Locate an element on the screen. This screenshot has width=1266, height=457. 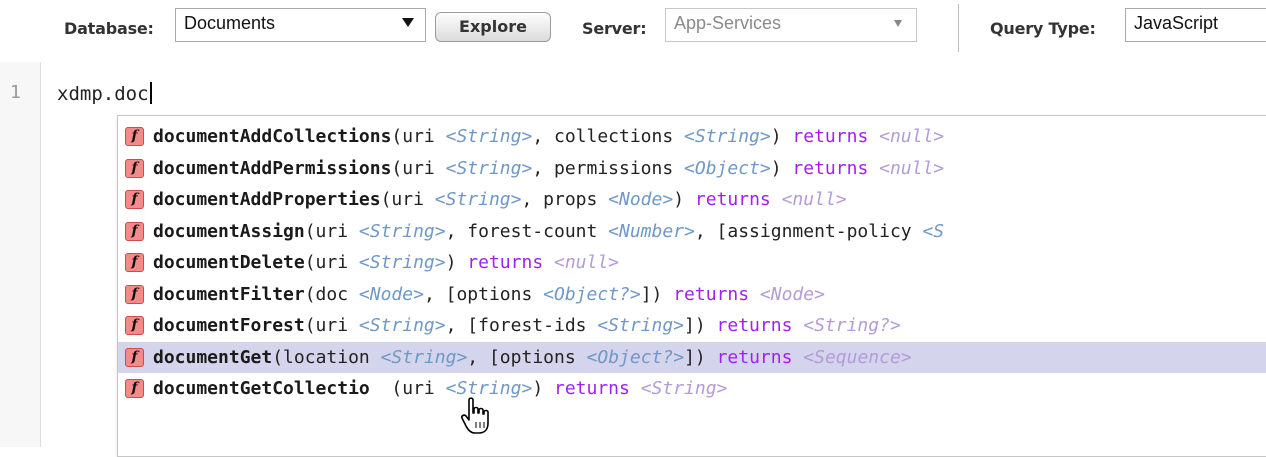
server-select-value: App-Services is located at coordinates (728, 23).